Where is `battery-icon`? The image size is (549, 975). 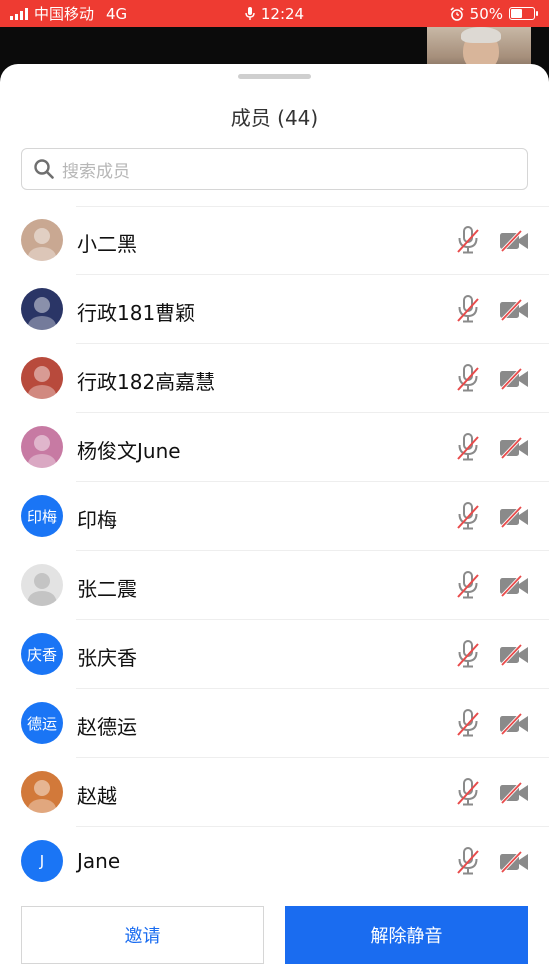 battery-icon is located at coordinates (523, 13).